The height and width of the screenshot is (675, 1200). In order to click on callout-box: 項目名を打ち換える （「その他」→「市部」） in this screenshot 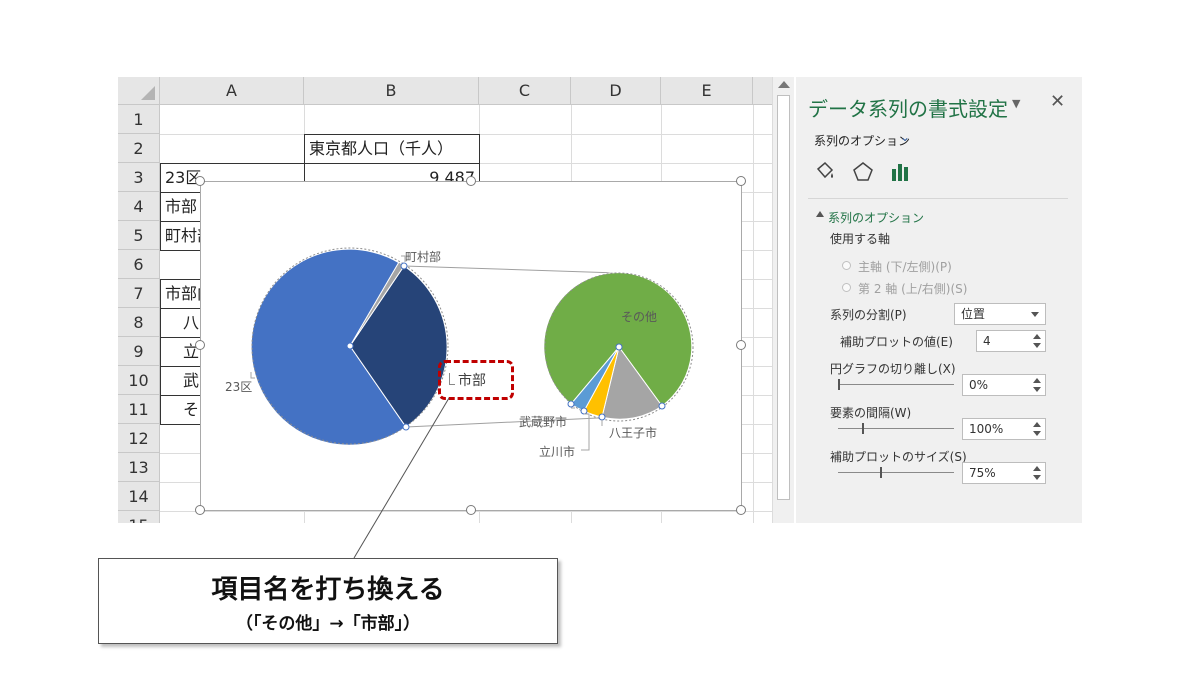, I will do `click(328, 601)`.